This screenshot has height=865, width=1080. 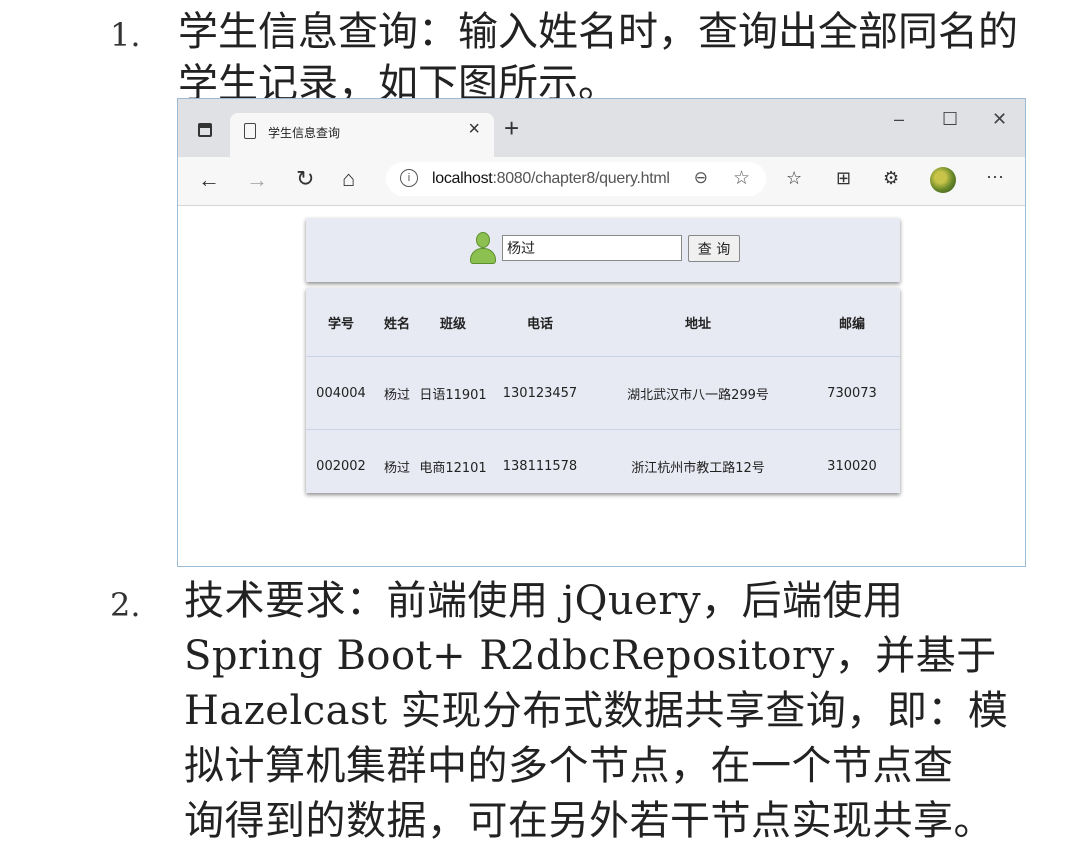 What do you see at coordinates (589, 821) in the screenshot?
I see `text-line: 询得到的数据，可在另外若干节点实现共享。` at bounding box center [589, 821].